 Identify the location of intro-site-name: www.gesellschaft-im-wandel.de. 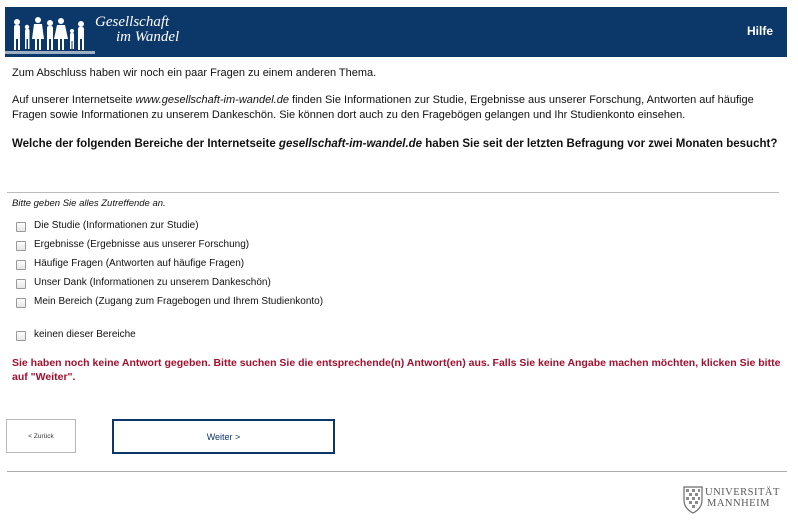
(212, 100).